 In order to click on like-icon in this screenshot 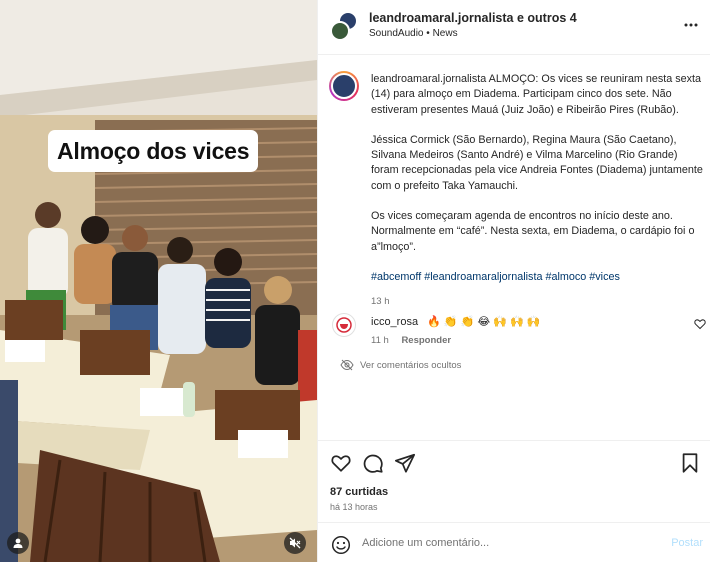, I will do `click(341, 463)`.